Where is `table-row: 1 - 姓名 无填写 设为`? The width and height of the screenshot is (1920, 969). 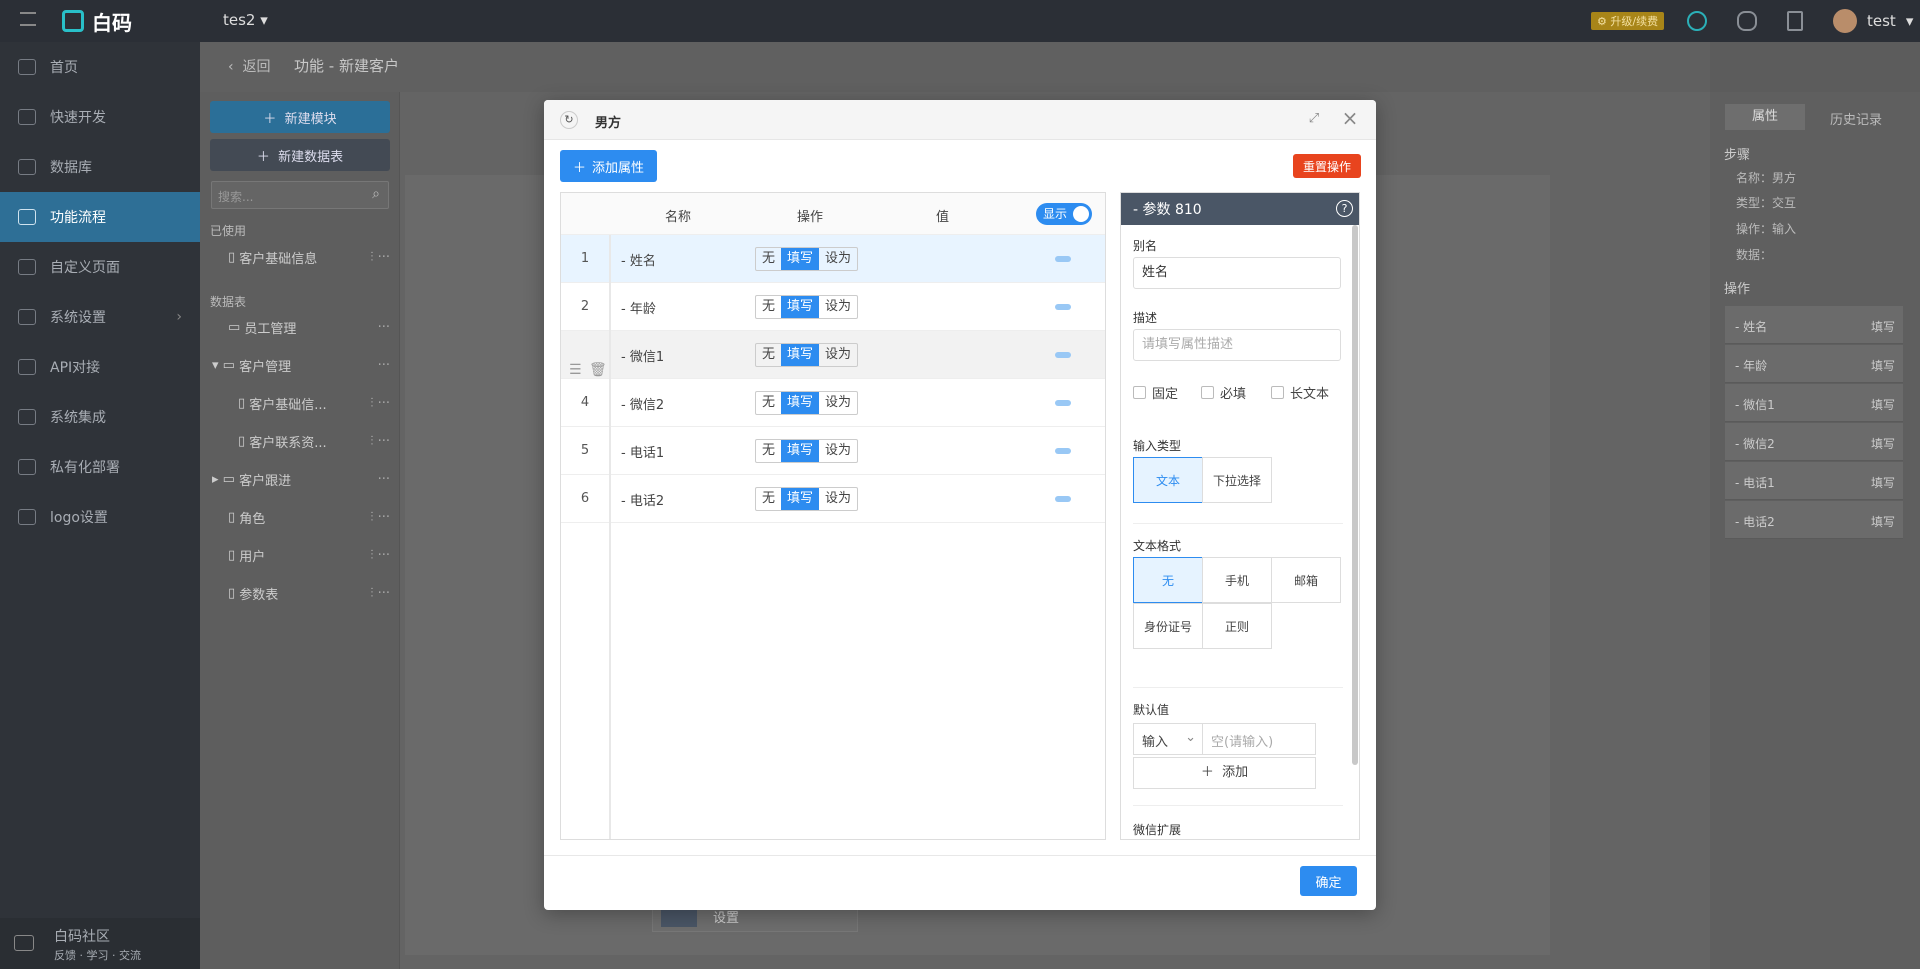
table-row: 1 - 姓名 无填写 设为 is located at coordinates (833, 259).